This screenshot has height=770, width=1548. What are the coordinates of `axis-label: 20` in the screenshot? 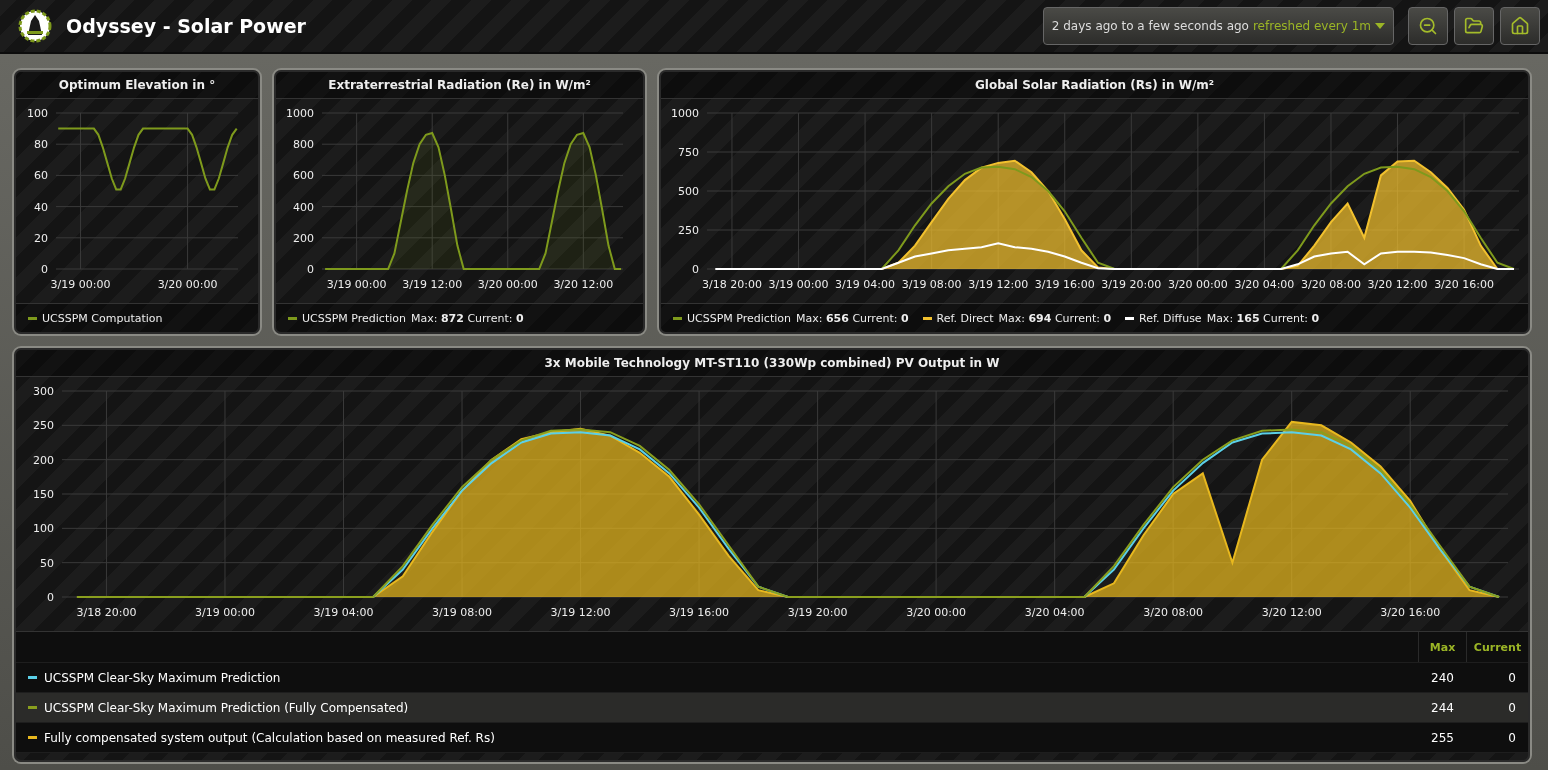 It's located at (41, 238).